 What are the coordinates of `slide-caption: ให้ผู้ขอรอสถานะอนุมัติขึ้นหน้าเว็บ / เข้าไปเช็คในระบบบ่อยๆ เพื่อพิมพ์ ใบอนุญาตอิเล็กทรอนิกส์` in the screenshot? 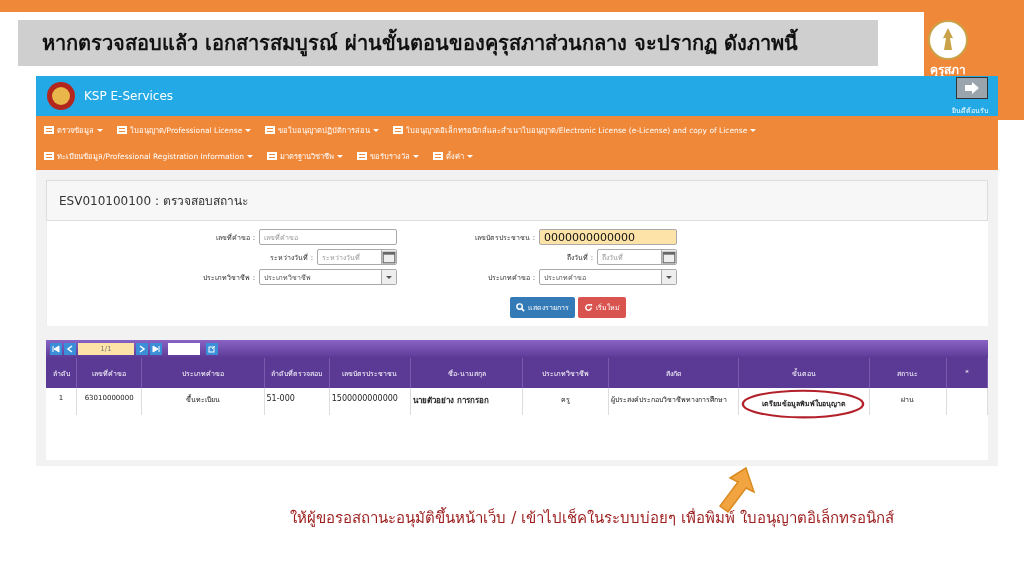 It's located at (592, 518).